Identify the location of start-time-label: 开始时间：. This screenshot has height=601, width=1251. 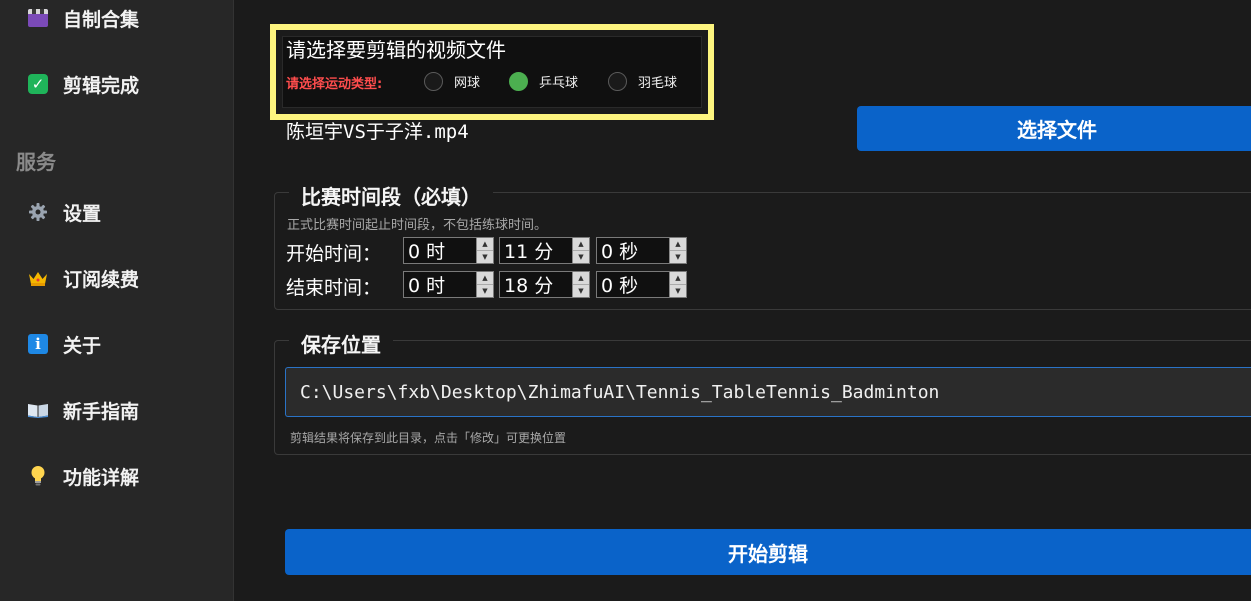
(334, 254).